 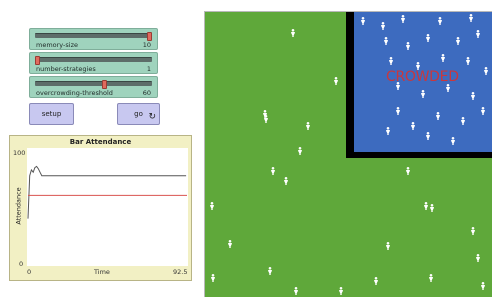 I want to click on slider-label: number-strategies, so click(x=66, y=69).